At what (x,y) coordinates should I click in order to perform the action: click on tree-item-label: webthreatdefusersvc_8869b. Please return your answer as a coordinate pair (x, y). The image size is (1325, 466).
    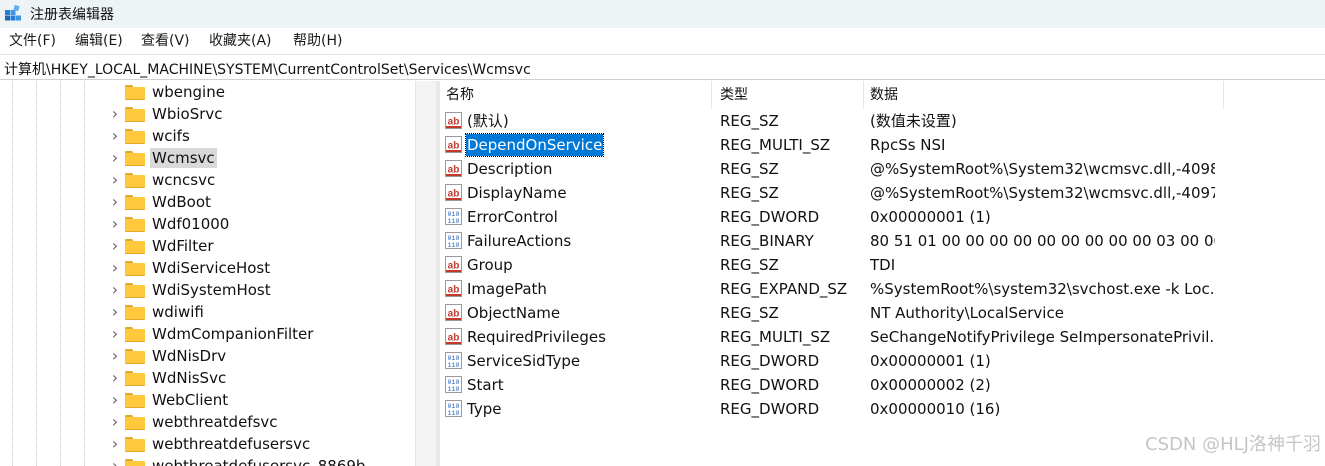
    Looking at the image, I should click on (259, 461).